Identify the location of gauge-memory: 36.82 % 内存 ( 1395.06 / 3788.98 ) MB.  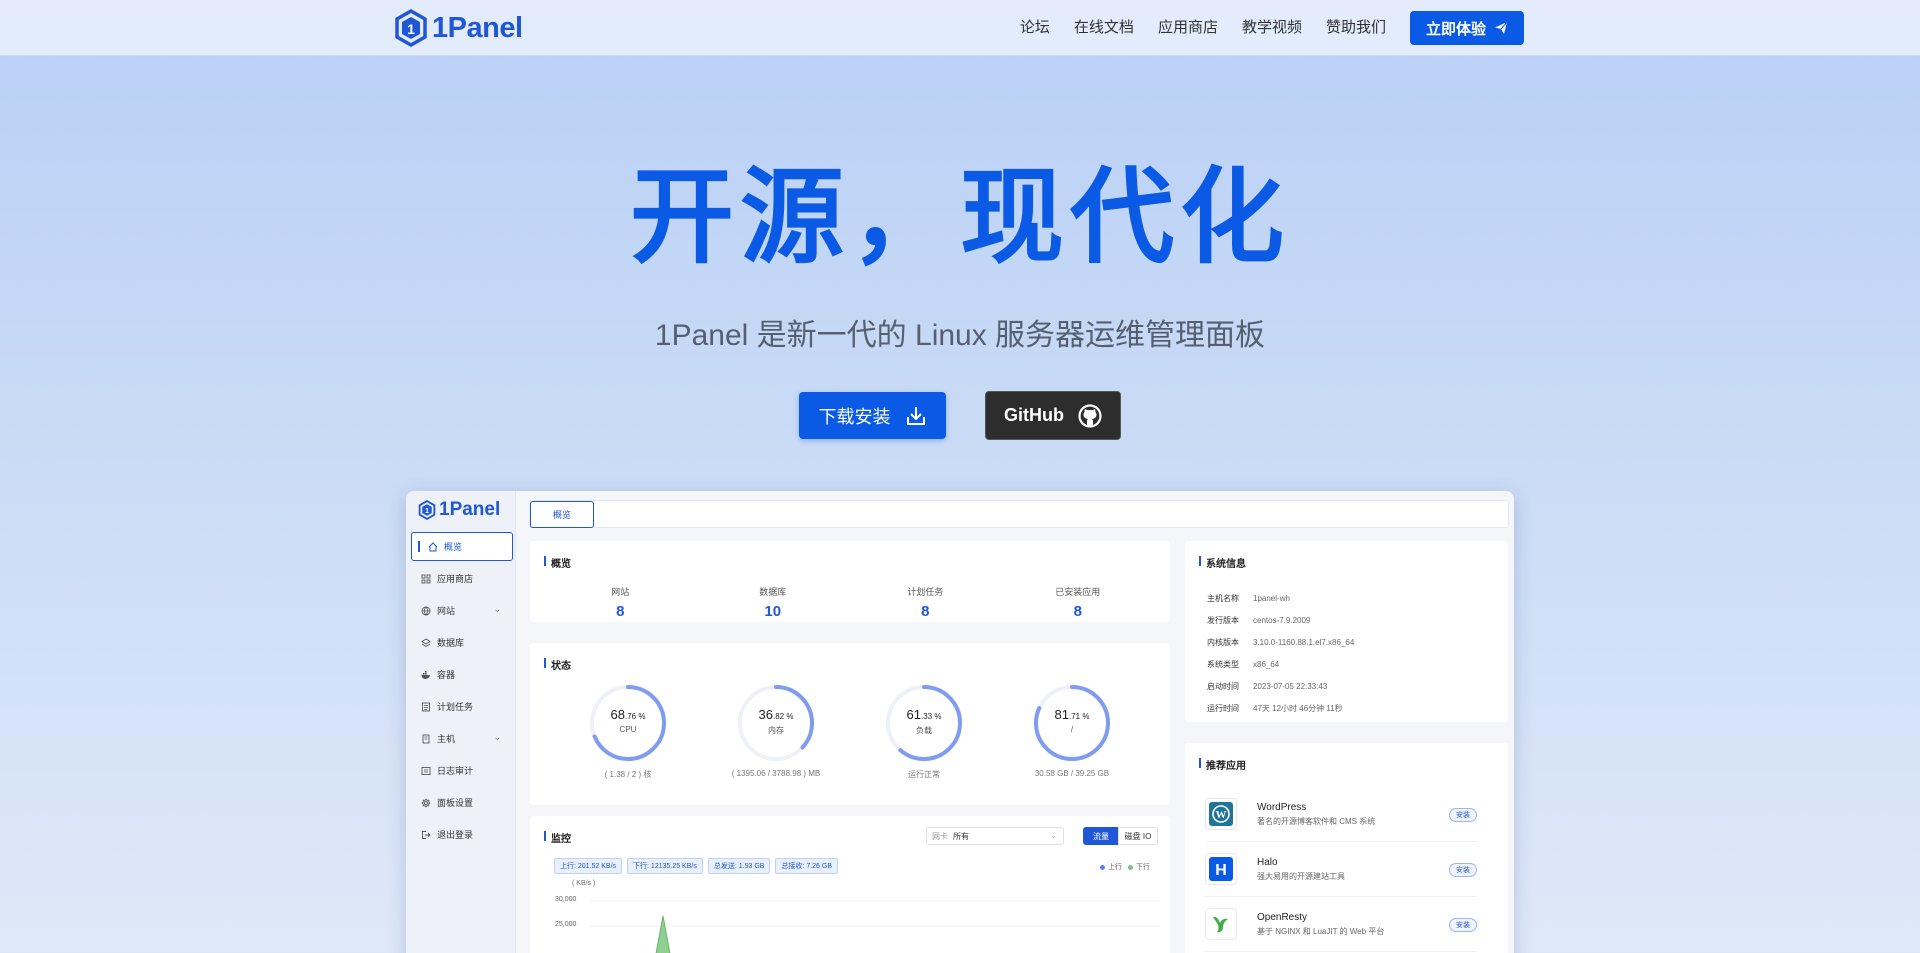
(776, 731).